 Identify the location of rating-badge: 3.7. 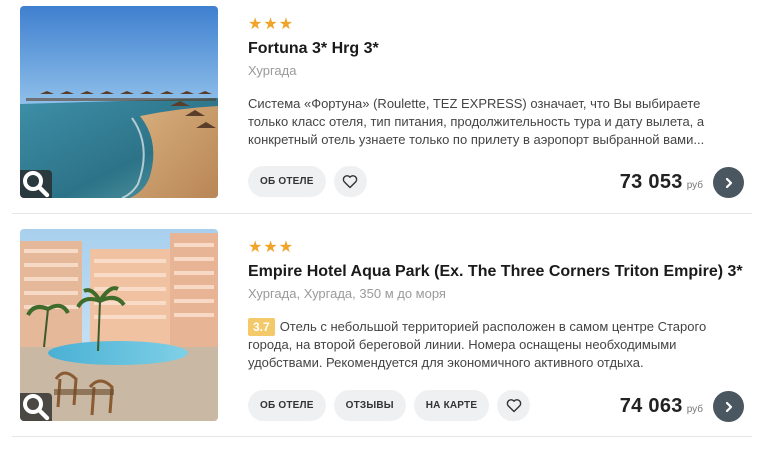
(261, 327).